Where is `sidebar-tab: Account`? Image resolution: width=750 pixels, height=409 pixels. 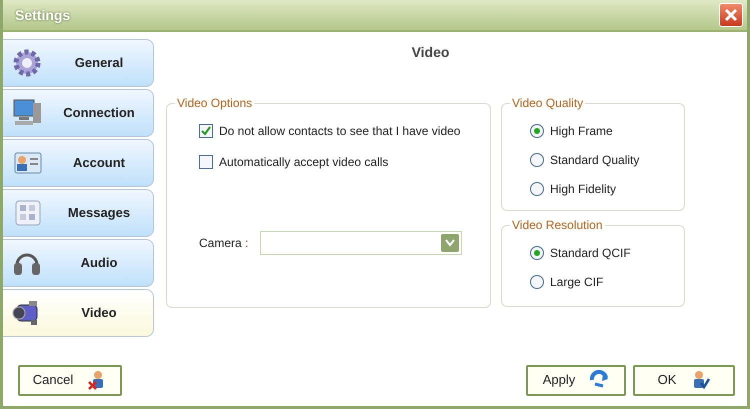
sidebar-tab: Account is located at coordinates (78, 163).